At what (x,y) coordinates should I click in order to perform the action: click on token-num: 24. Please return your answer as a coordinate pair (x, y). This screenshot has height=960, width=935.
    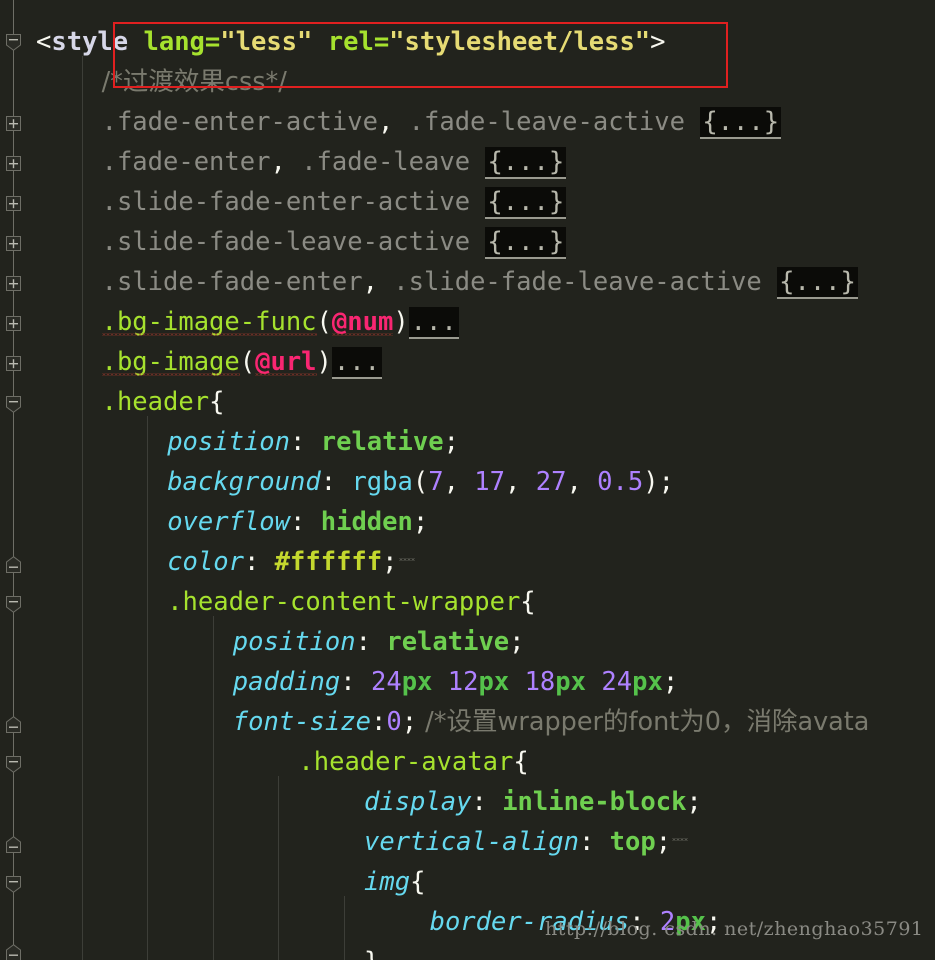
    Looking at the image, I should click on (617, 682).